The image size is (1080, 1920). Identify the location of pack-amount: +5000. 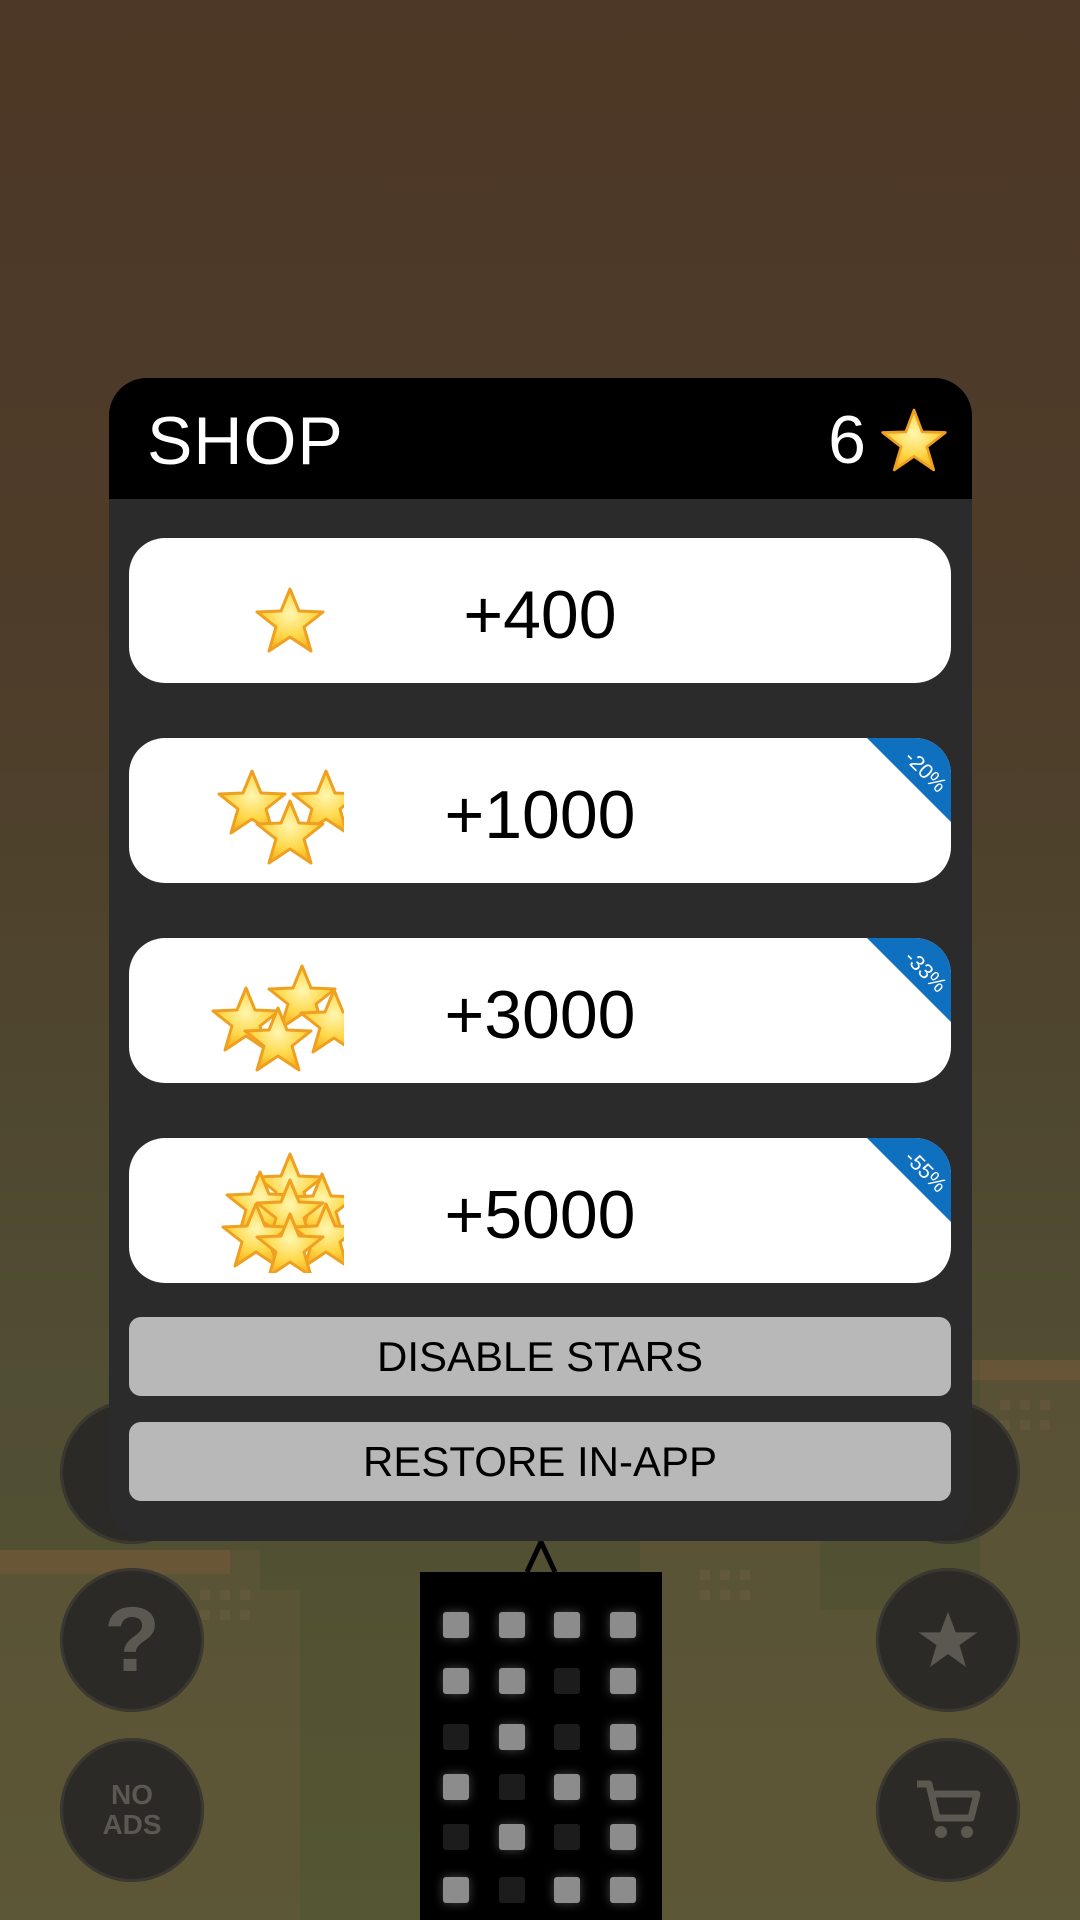
(540, 1215).